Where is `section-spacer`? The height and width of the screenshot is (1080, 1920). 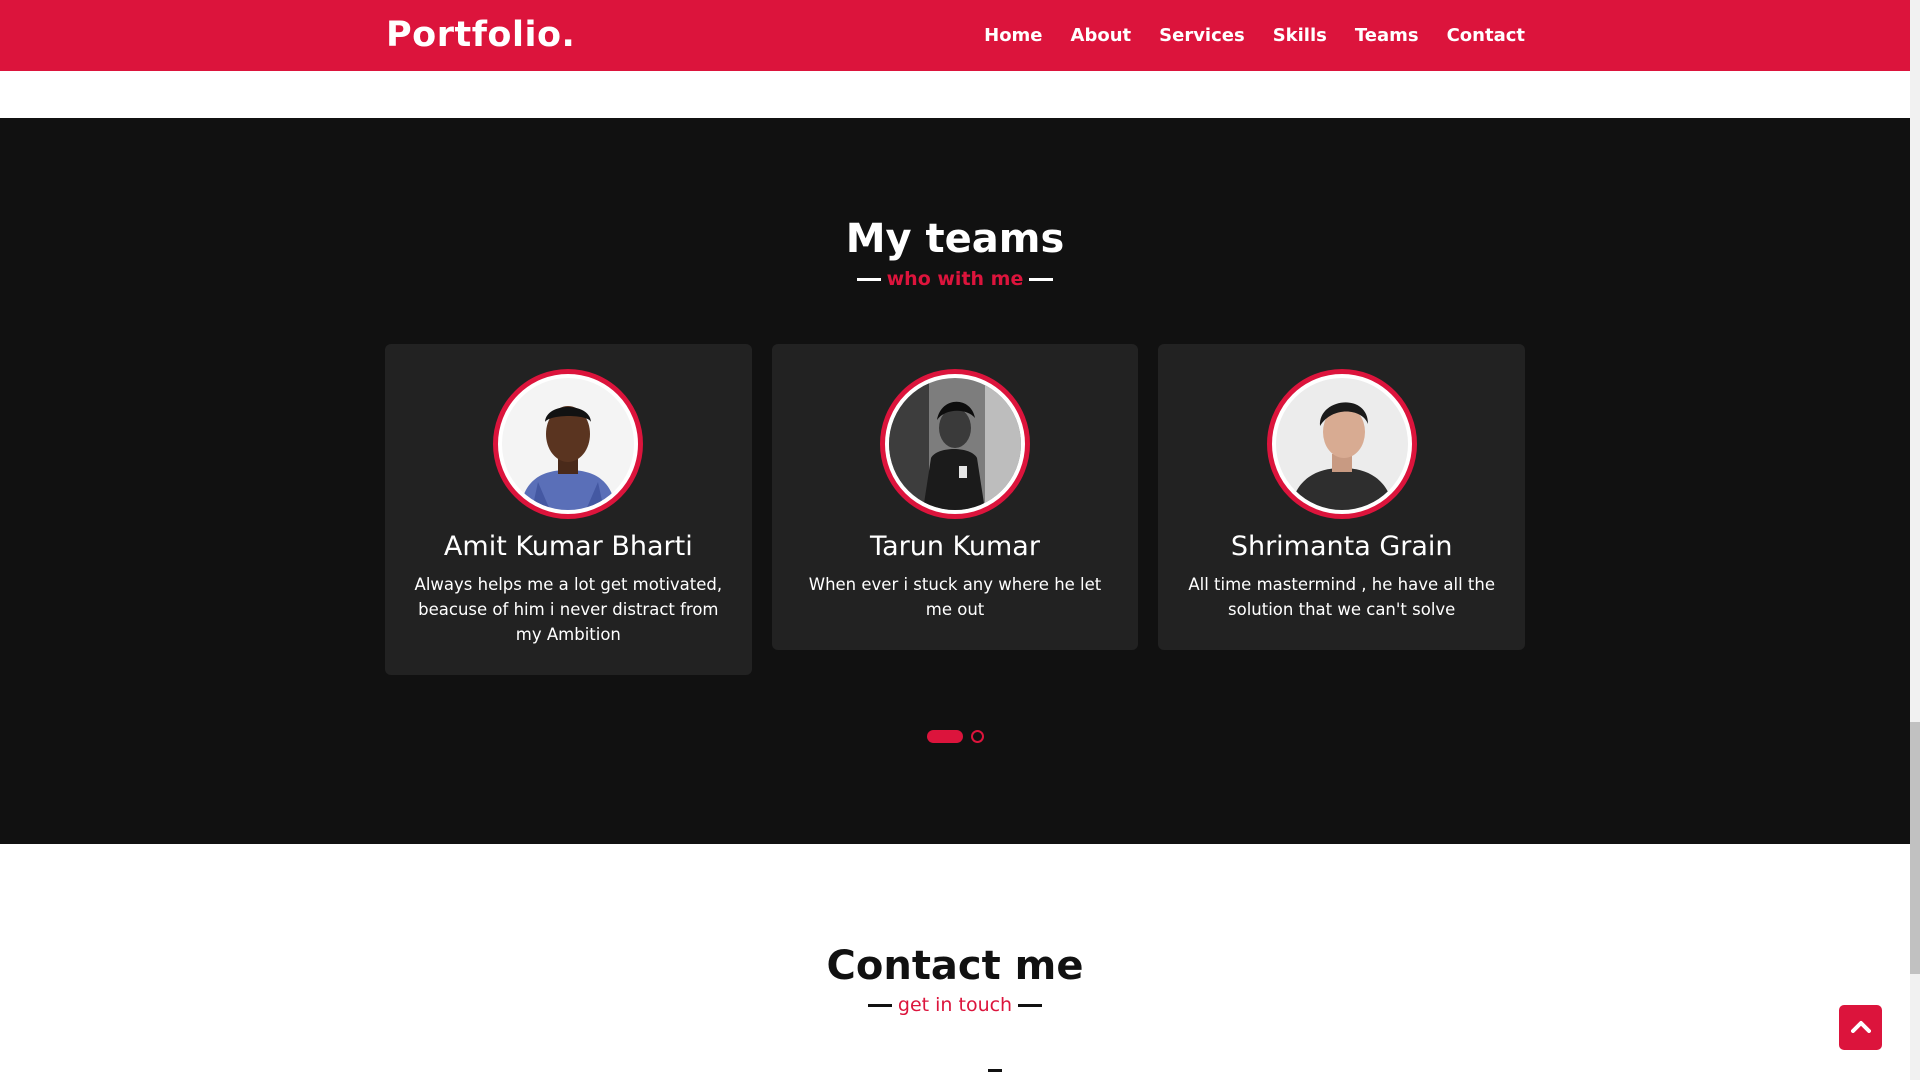
section-spacer is located at coordinates (955, 94).